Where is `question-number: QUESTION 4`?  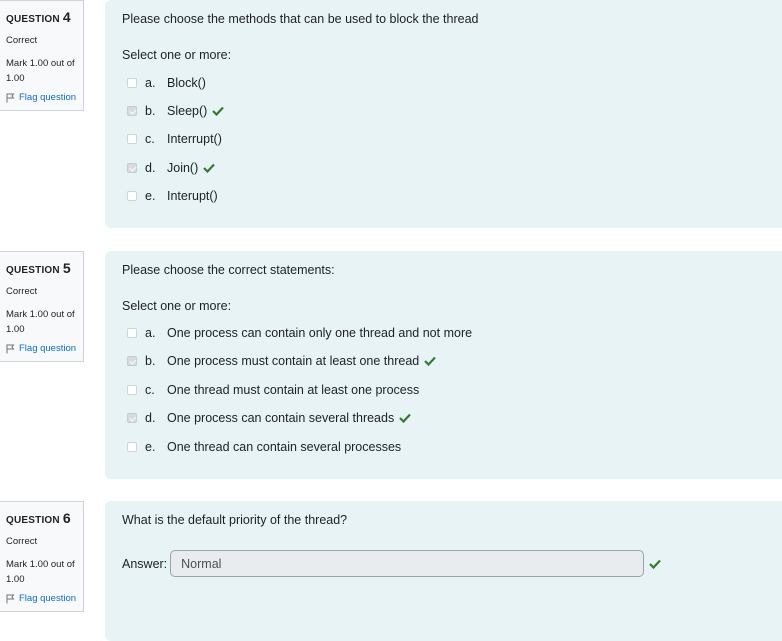
question-number: QUESTION 4 is located at coordinates (44, 17).